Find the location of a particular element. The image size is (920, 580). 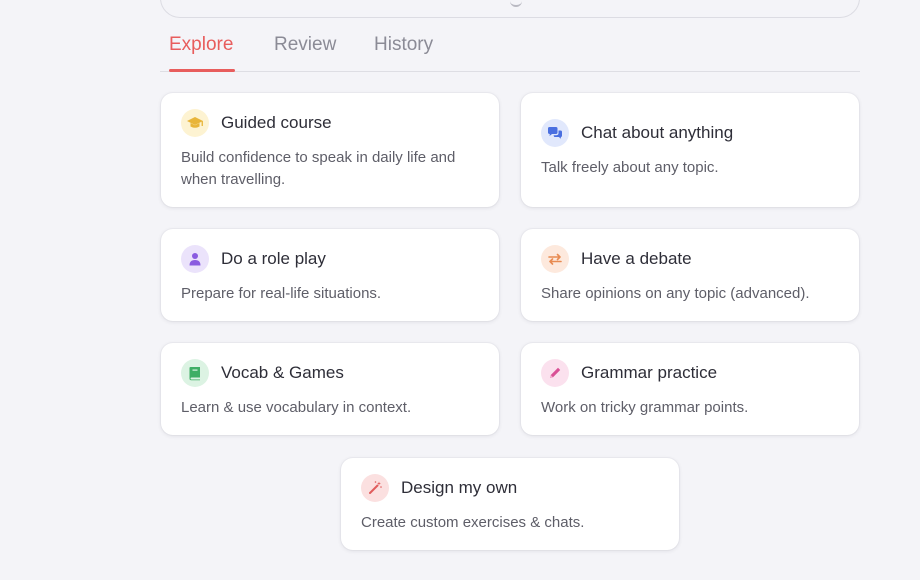

card-description: Learn & use vocabulary in context. is located at coordinates (296, 407).